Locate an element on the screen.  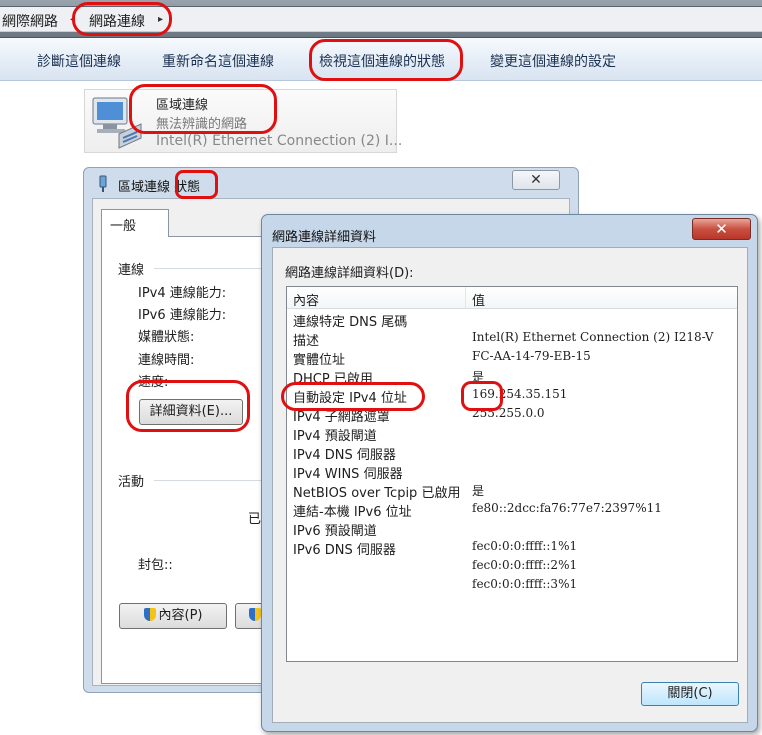
connection-name: 區域連線 is located at coordinates (182, 105).